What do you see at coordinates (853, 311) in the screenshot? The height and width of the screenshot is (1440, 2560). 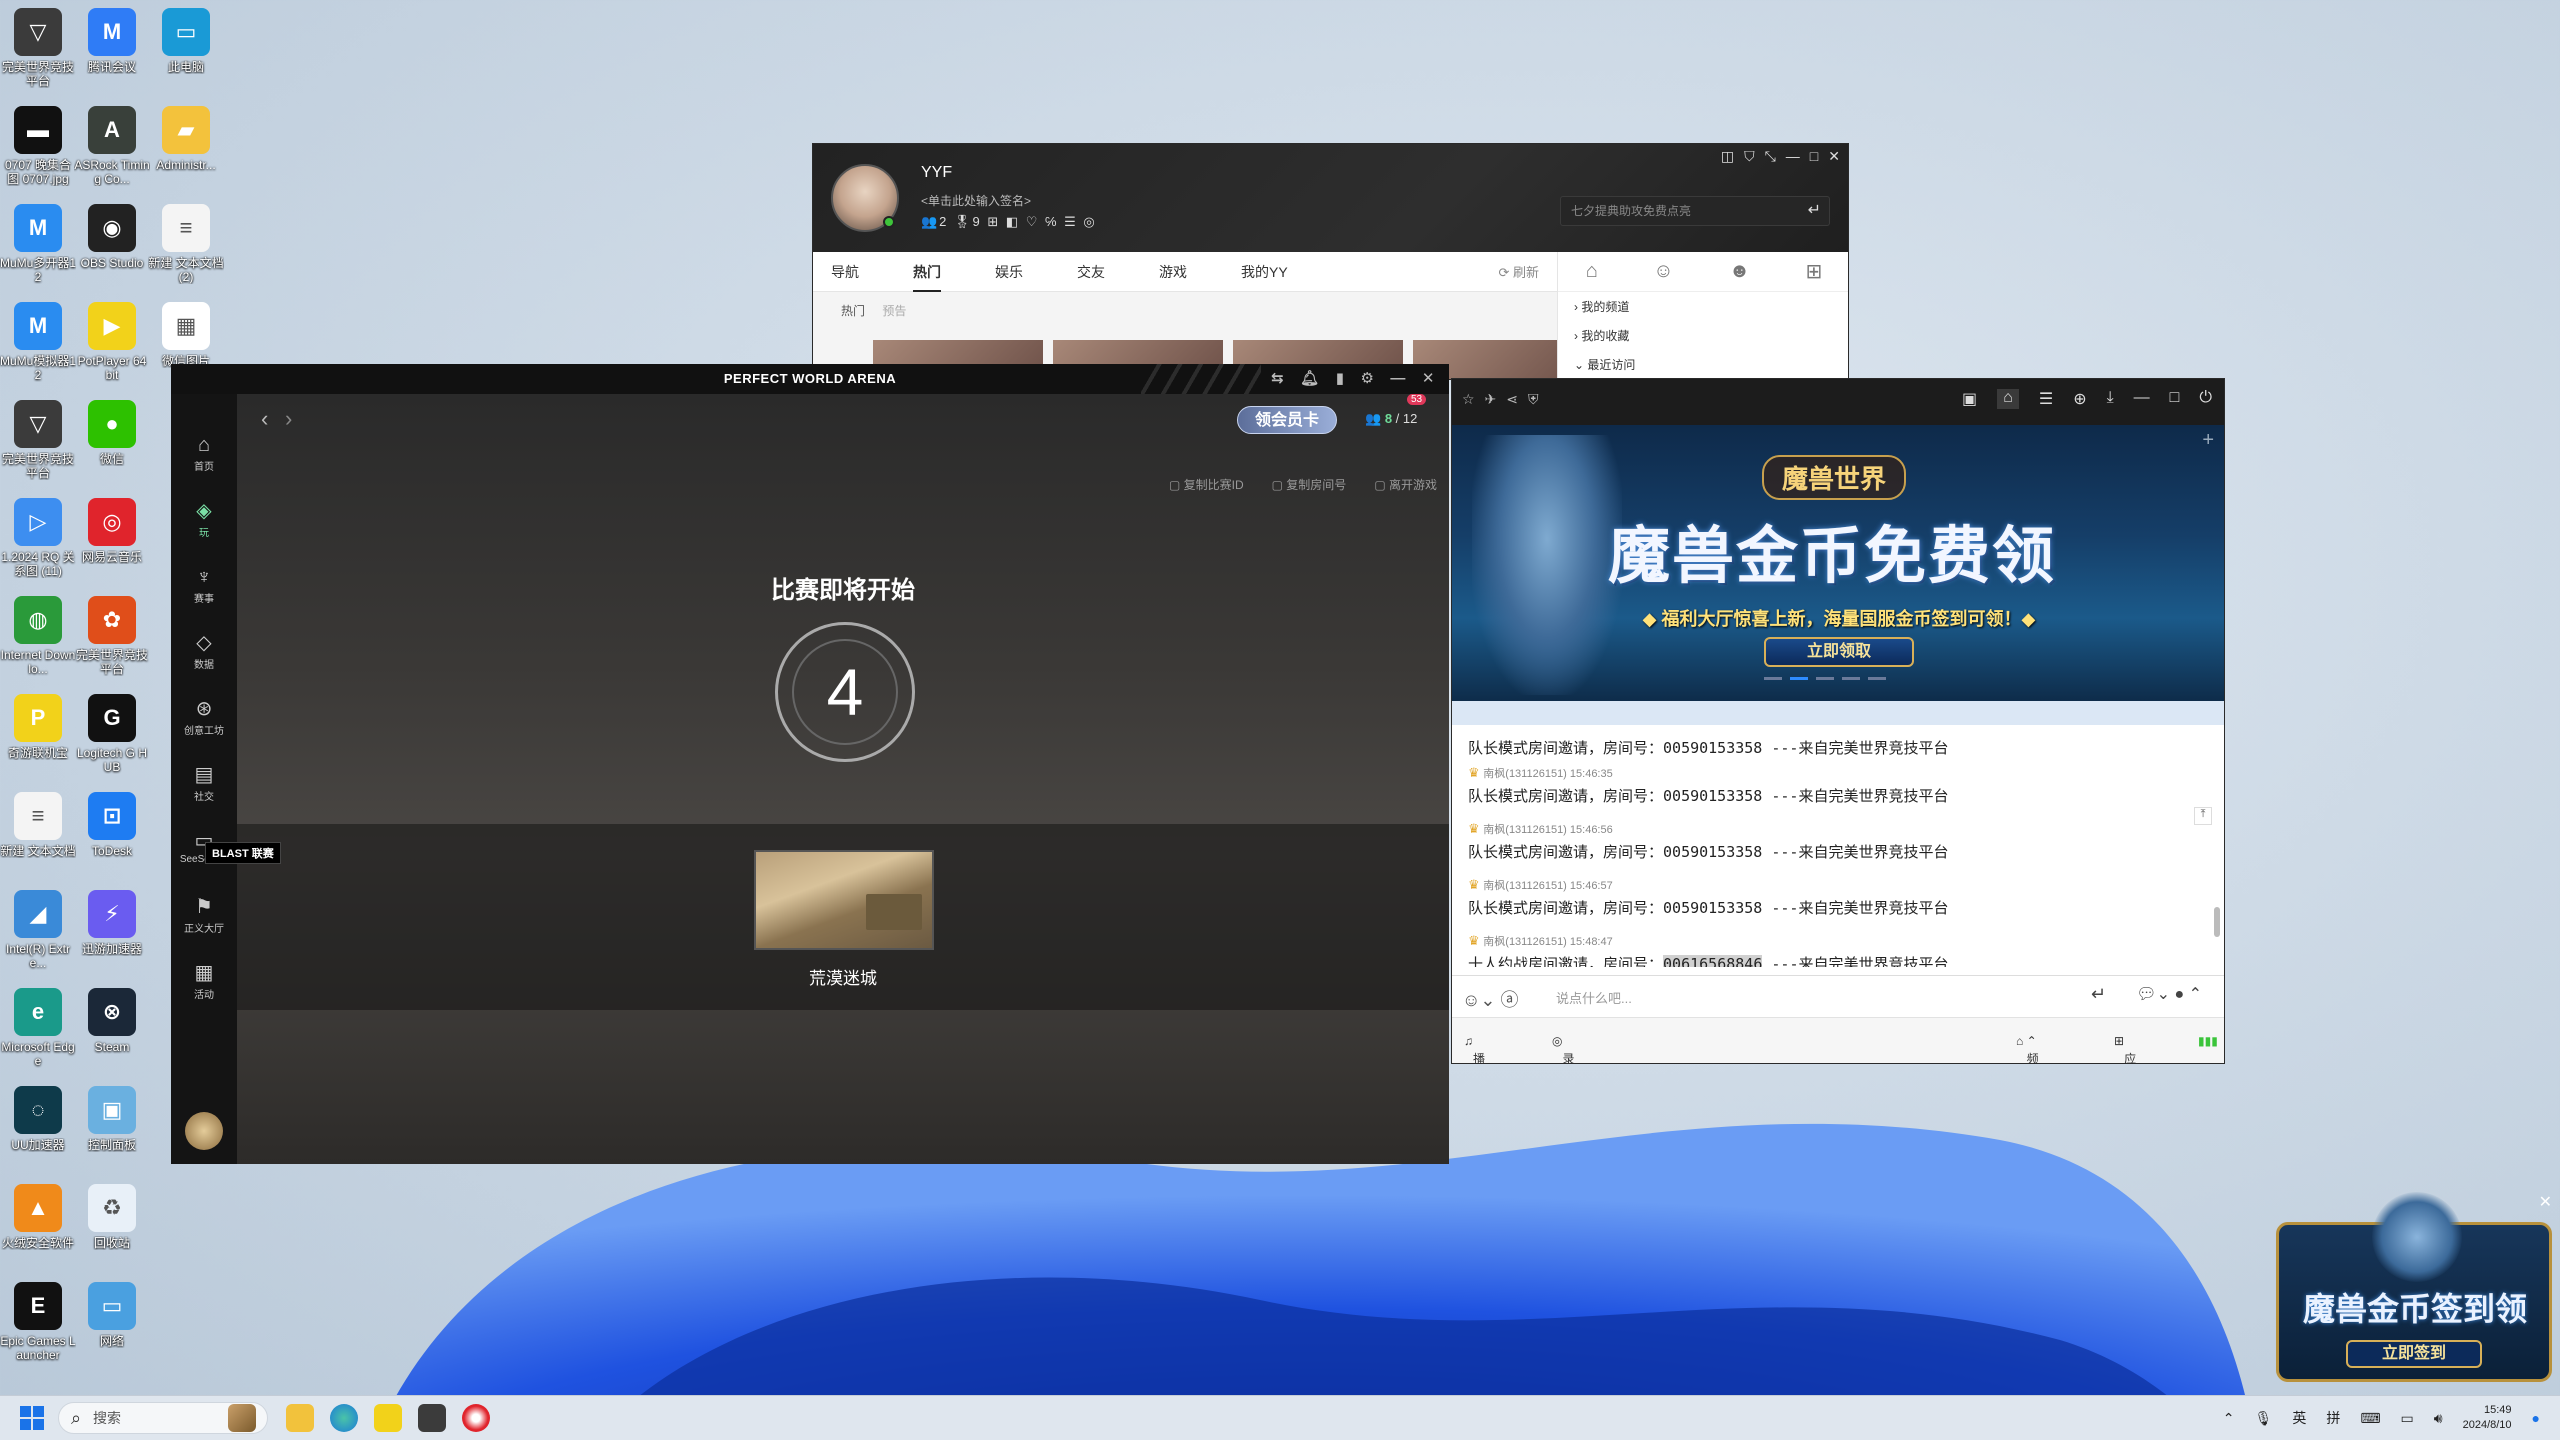 I see `subtab-hot: 热门` at bounding box center [853, 311].